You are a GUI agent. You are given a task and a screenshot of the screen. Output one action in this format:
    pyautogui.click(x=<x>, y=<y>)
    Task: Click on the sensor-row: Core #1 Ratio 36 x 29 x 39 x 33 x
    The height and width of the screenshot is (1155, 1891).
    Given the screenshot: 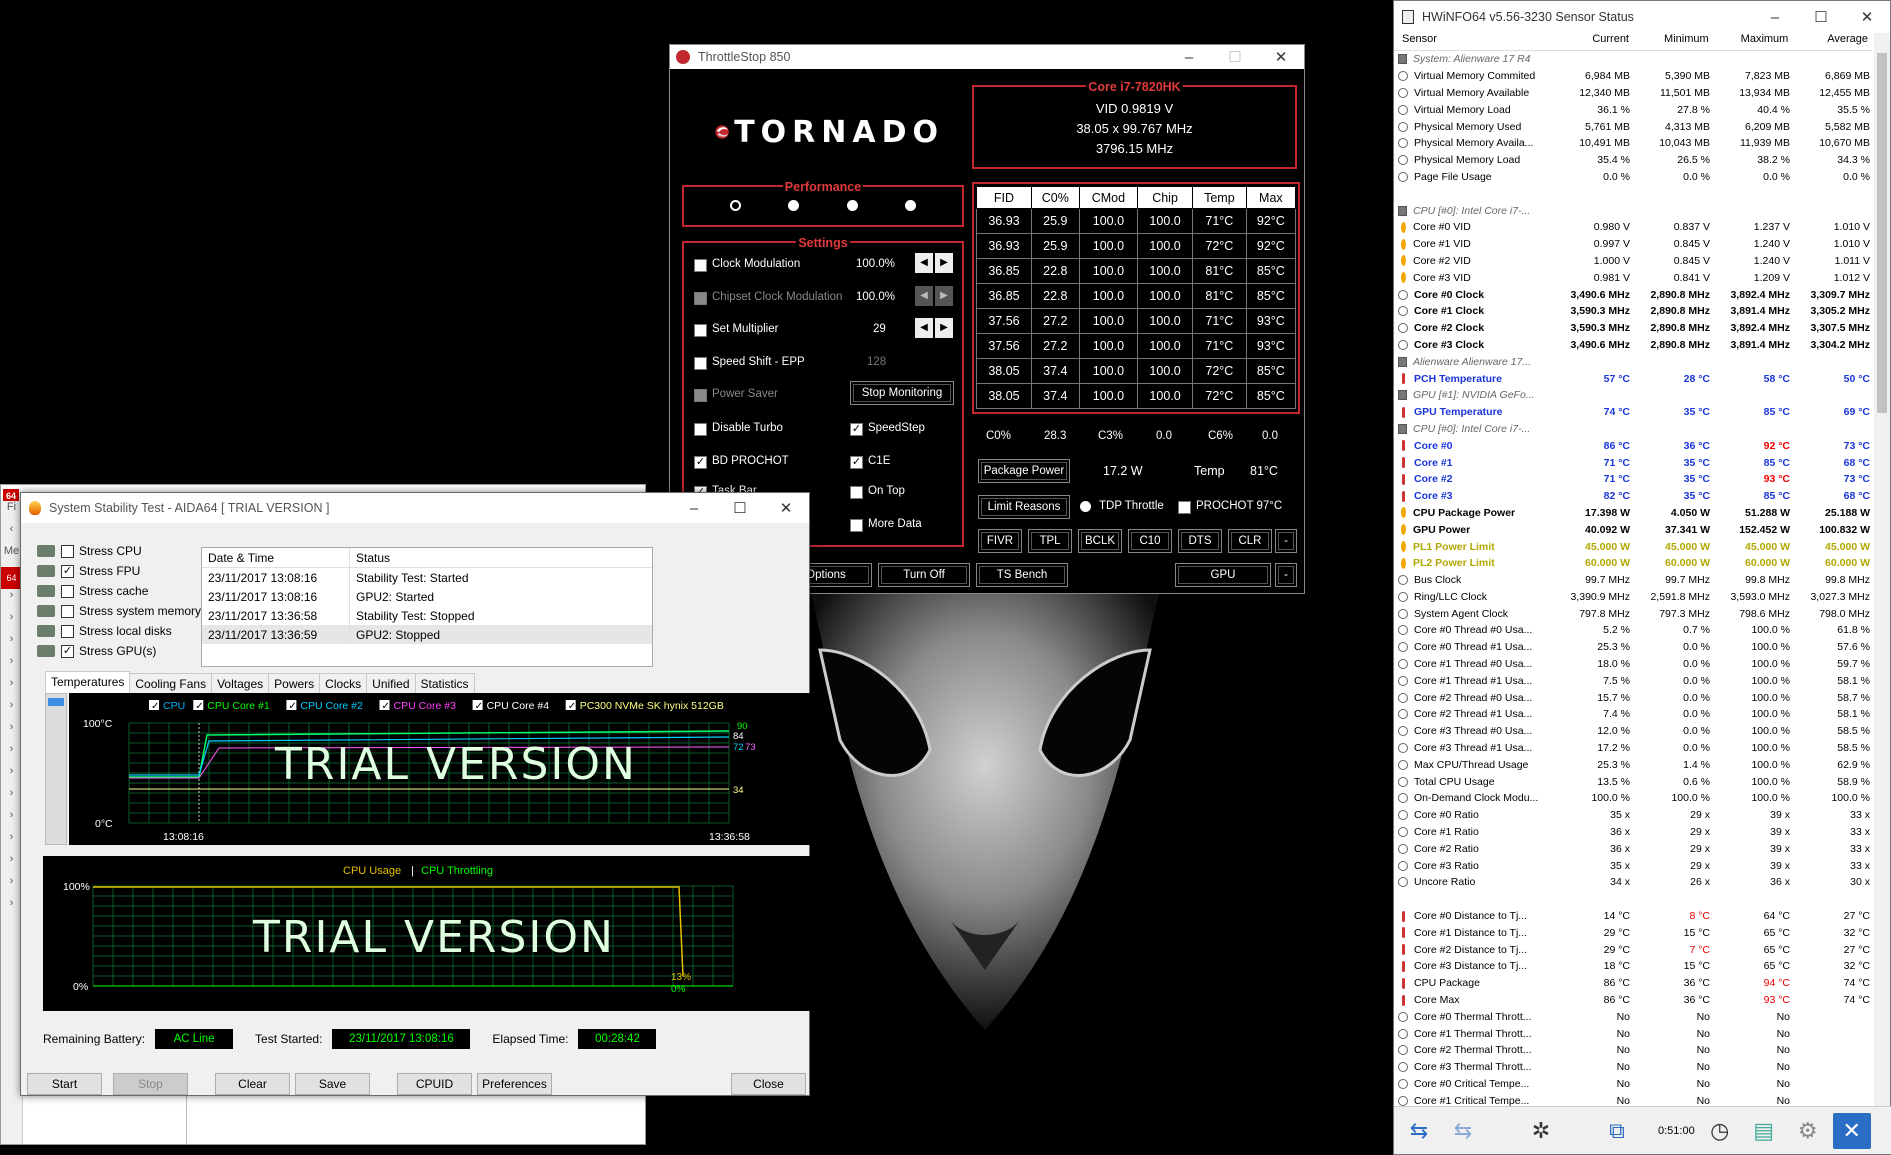 What is the action you would take?
    pyautogui.click(x=1634, y=832)
    